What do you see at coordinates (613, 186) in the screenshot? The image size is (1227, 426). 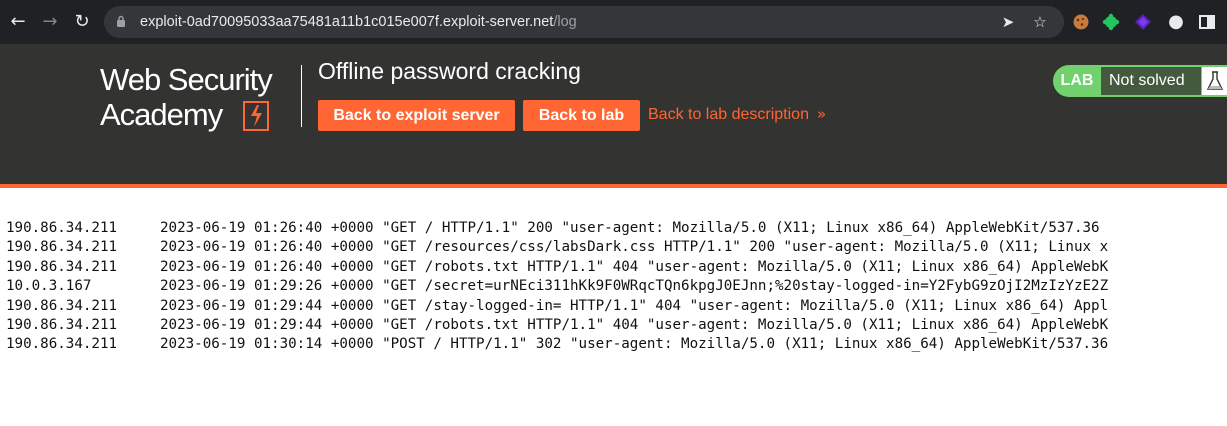 I see `header-accent-bar` at bounding box center [613, 186].